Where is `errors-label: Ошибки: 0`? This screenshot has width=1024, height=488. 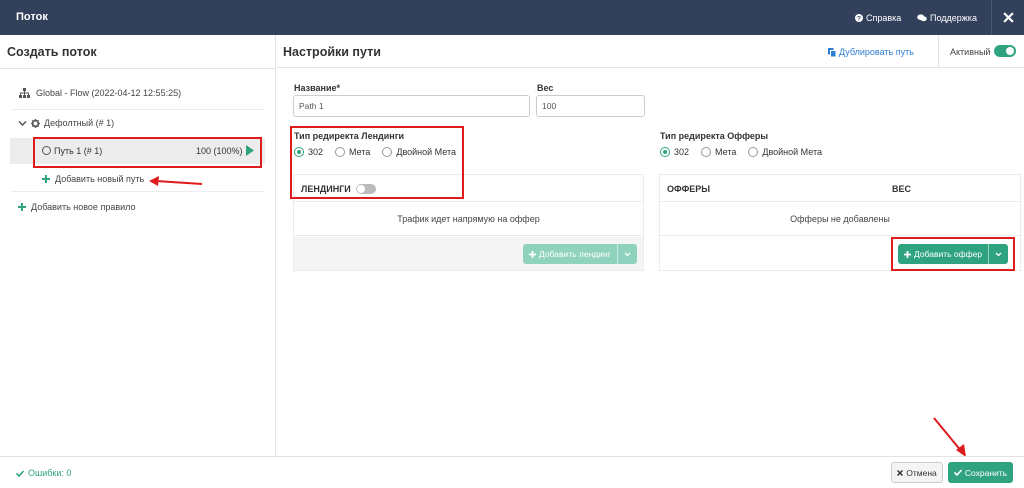
errors-label: Ошибки: 0 is located at coordinates (50, 473).